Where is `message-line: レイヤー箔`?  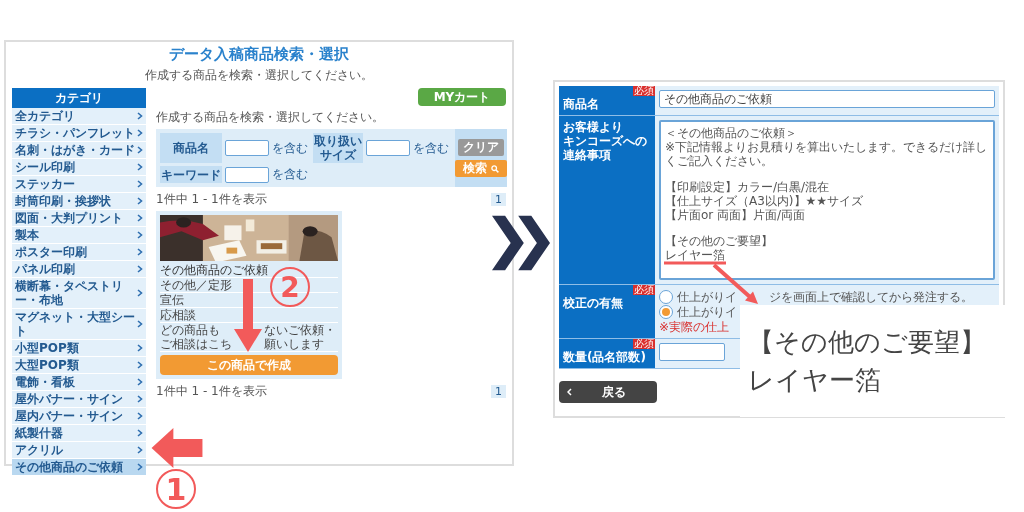 message-line: レイヤー箔 is located at coordinates (695, 255).